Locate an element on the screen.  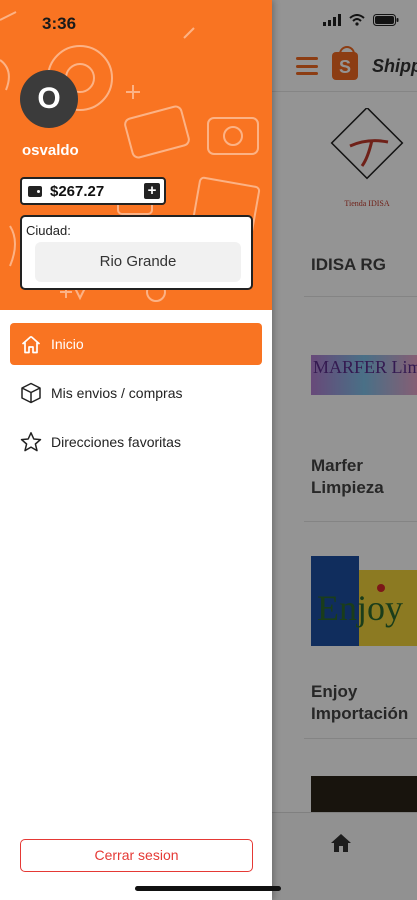
status-time: 3:36 is located at coordinates (59, 23).